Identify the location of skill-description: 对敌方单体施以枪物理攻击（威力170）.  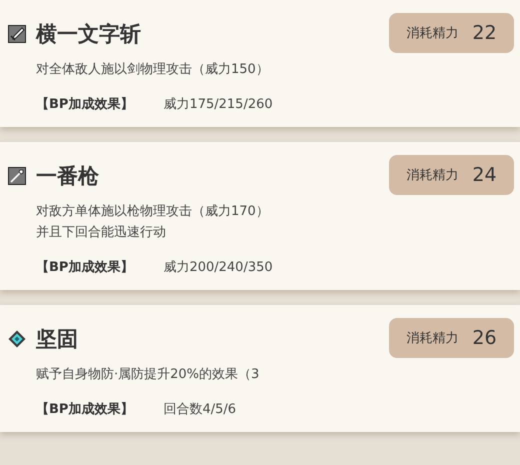
(153, 212).